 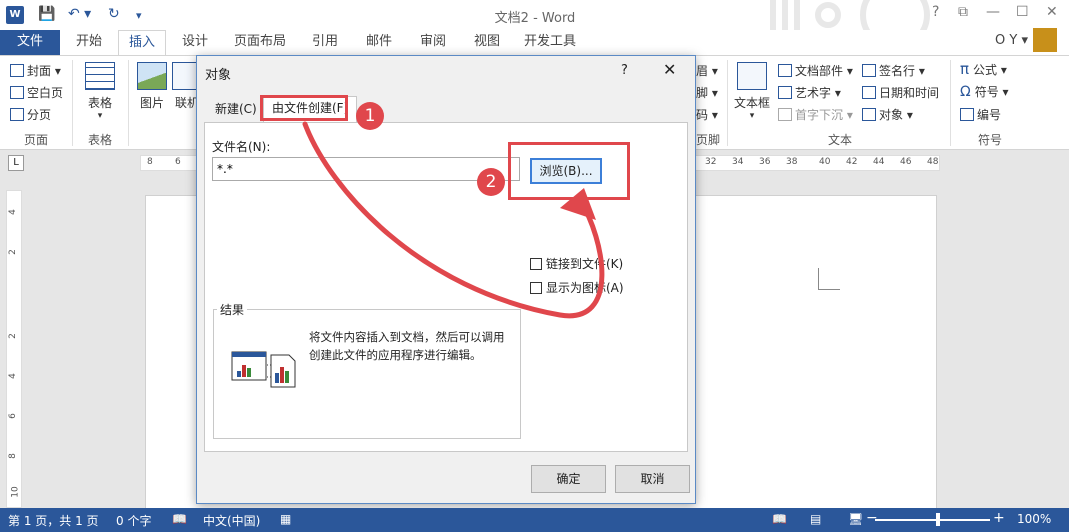 I want to click on tab-selector: L, so click(x=16, y=163).